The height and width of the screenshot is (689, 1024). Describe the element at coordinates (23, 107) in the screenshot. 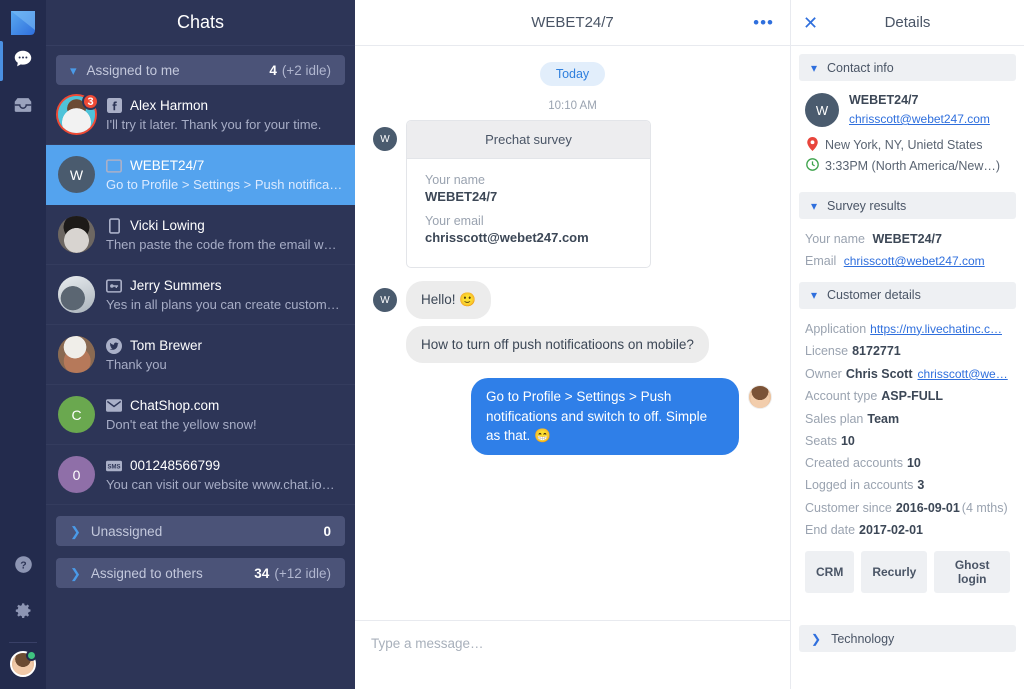

I see `nav-archives` at that location.